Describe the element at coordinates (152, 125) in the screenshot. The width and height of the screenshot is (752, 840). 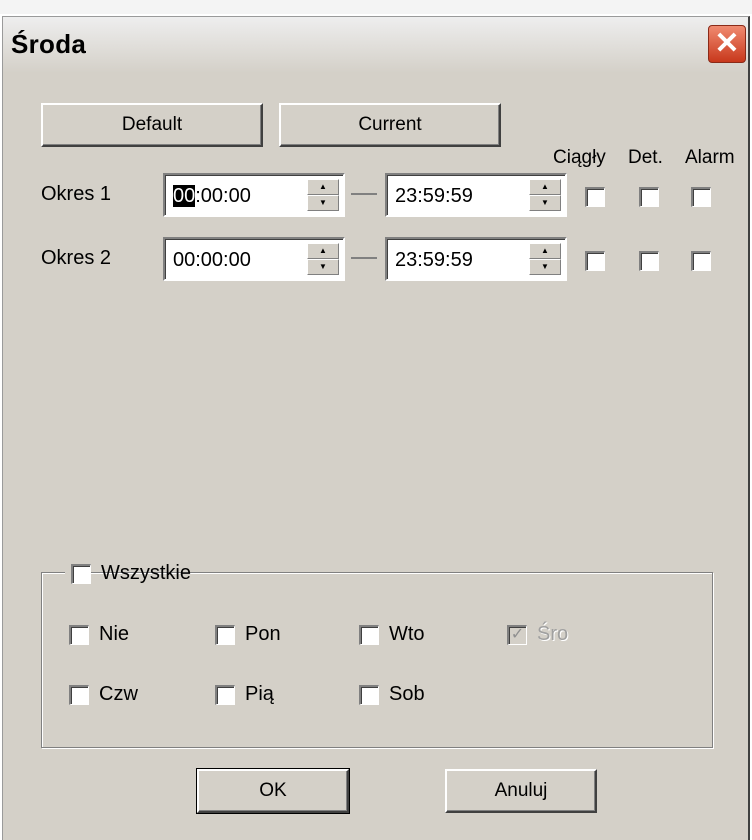
I see `default-button: Default` at that location.